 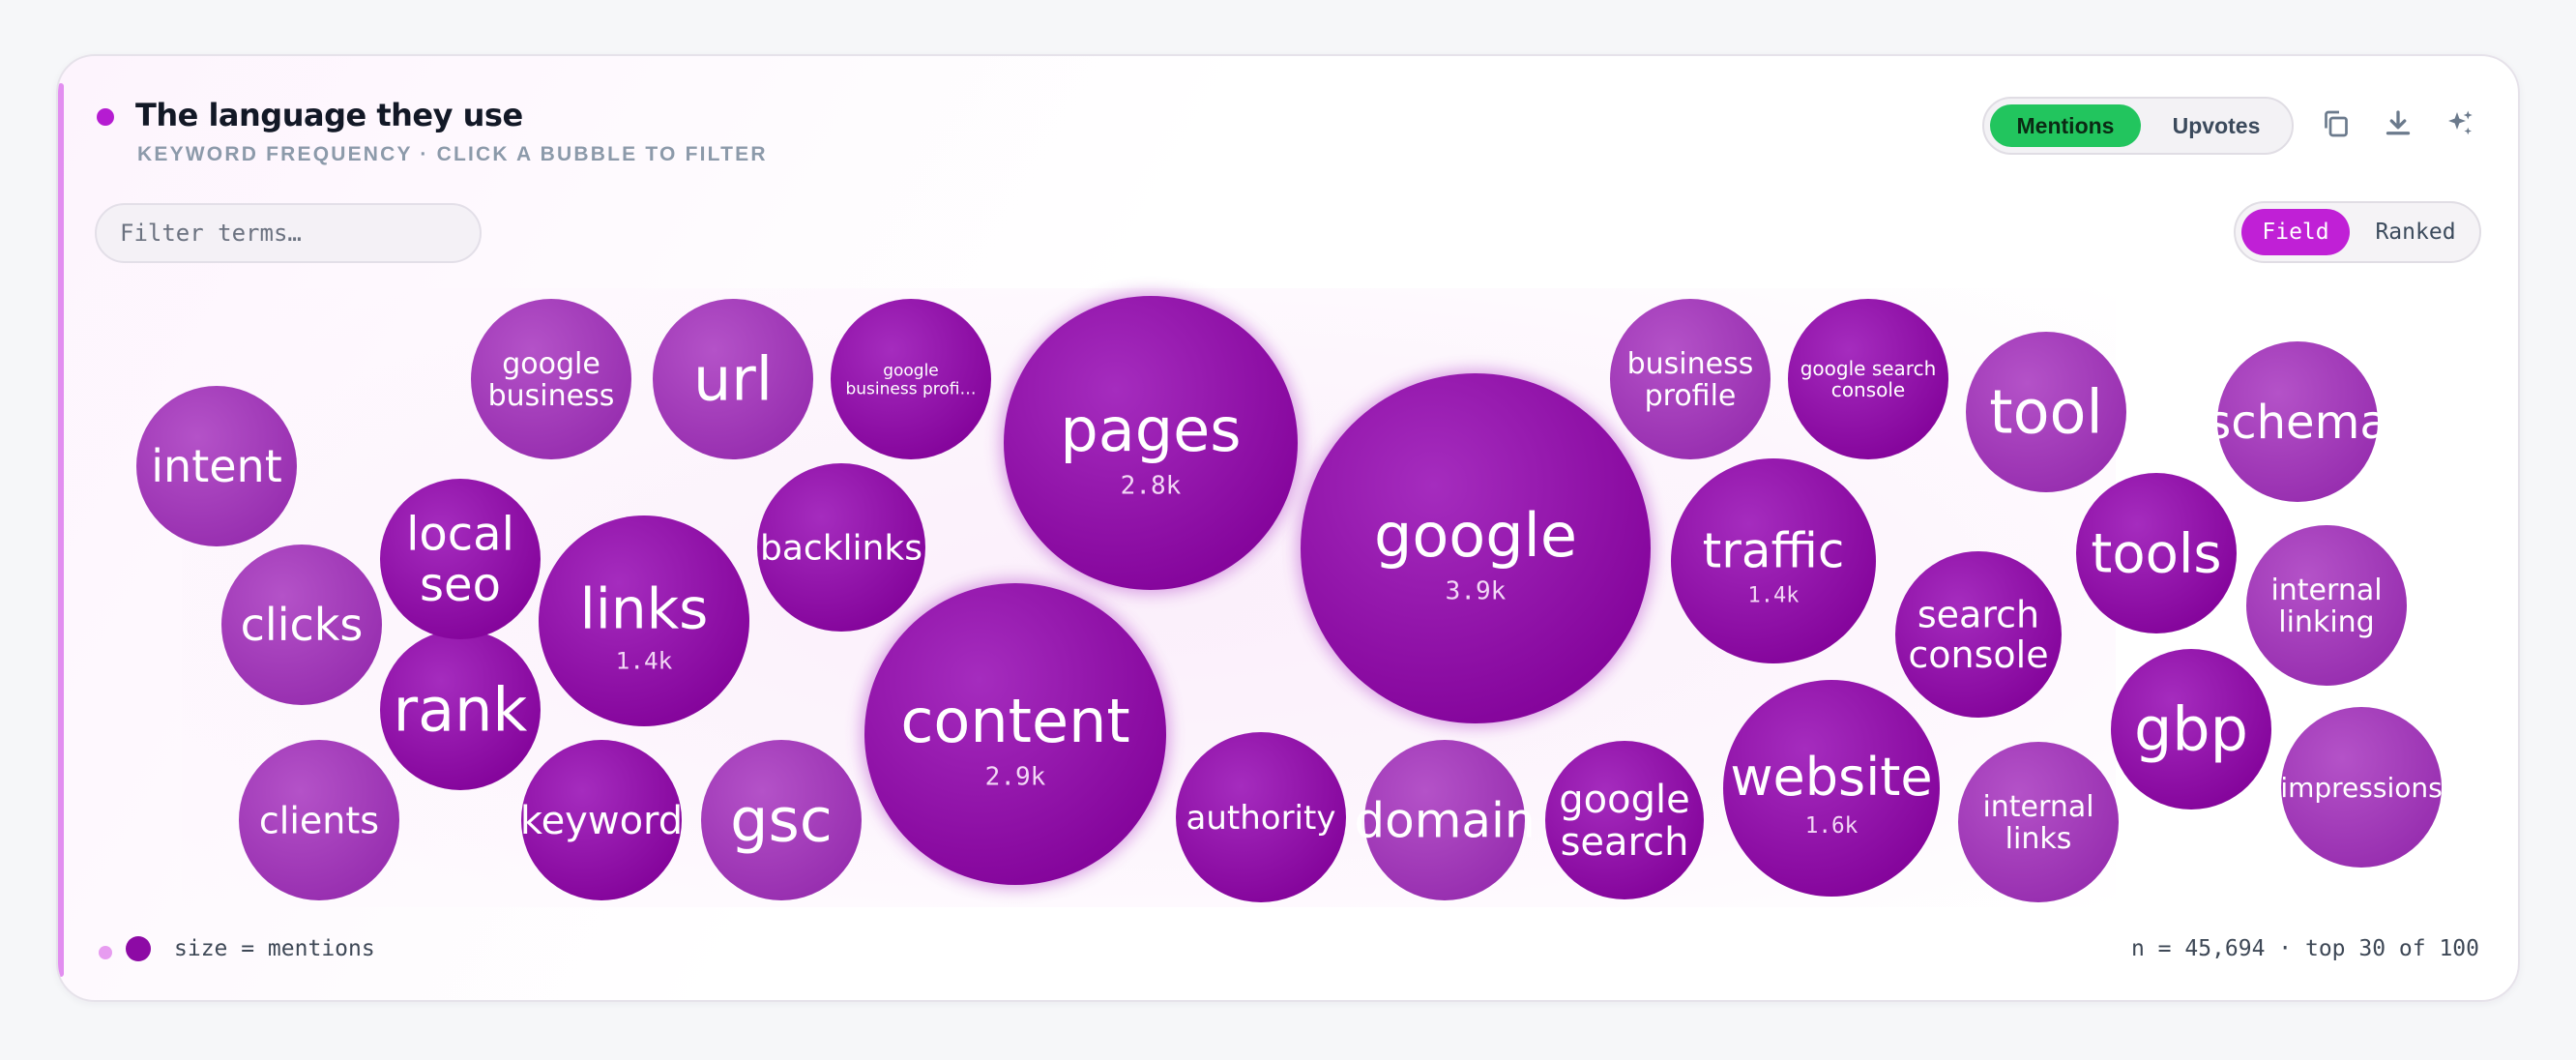 I want to click on bubble-search-console: searchconsole, so click(x=1978, y=634).